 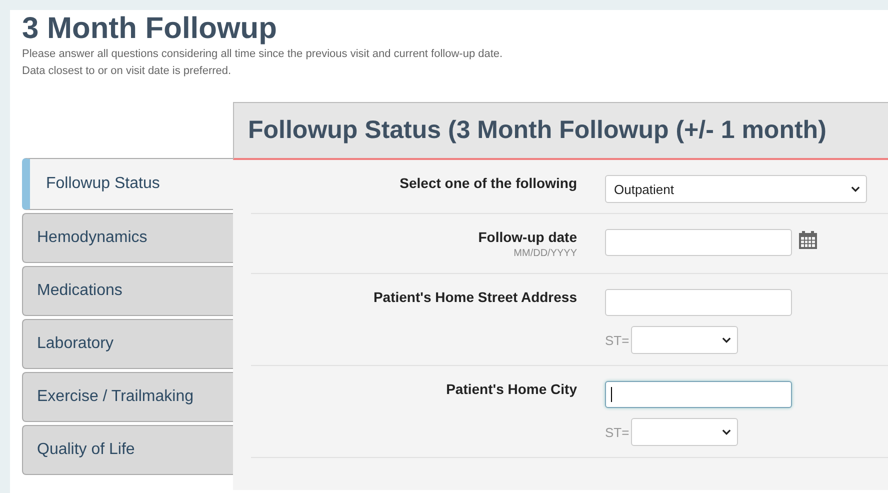 I want to click on sidebar-tab: Laboratory, so click(x=127, y=344).